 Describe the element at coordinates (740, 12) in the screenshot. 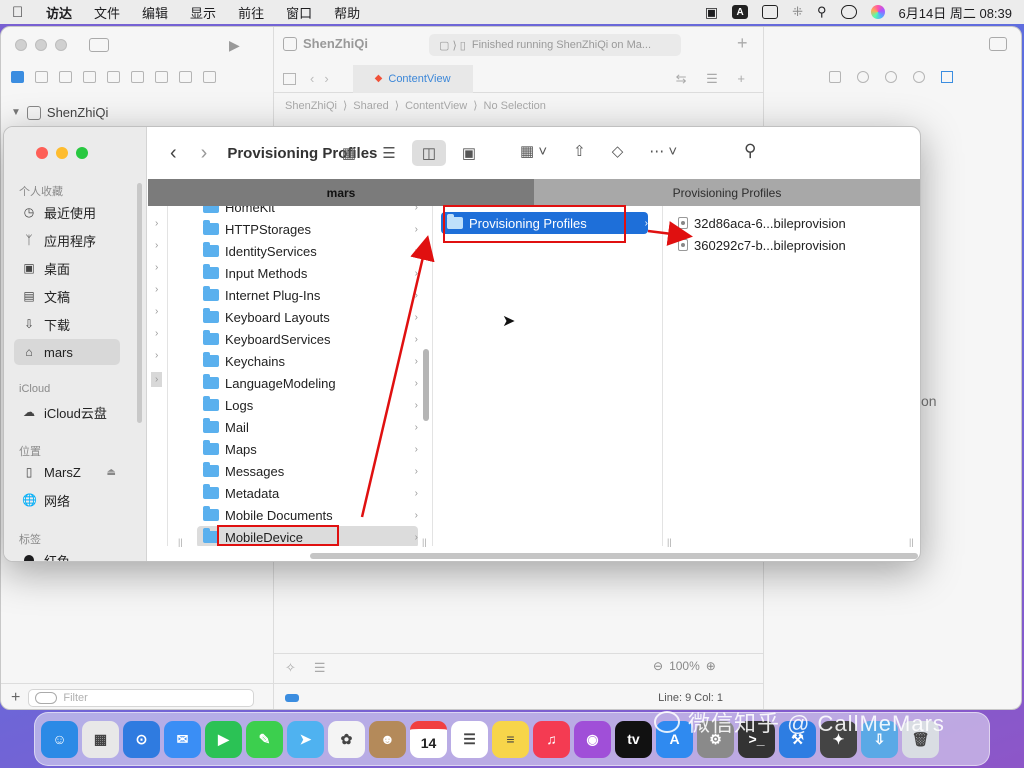

I see `input-method-icon: A` at that location.